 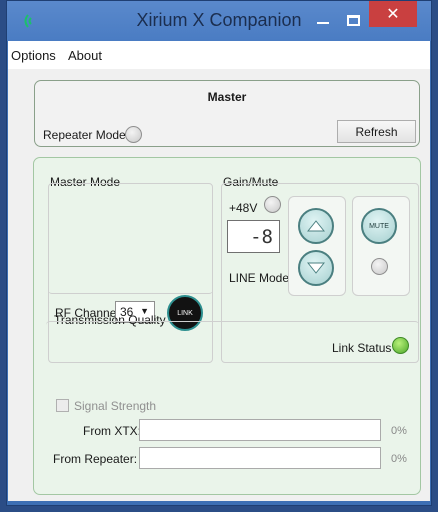 What do you see at coordinates (84, 135) in the screenshot?
I see `repeater-mode-label: Repeater Mode` at bounding box center [84, 135].